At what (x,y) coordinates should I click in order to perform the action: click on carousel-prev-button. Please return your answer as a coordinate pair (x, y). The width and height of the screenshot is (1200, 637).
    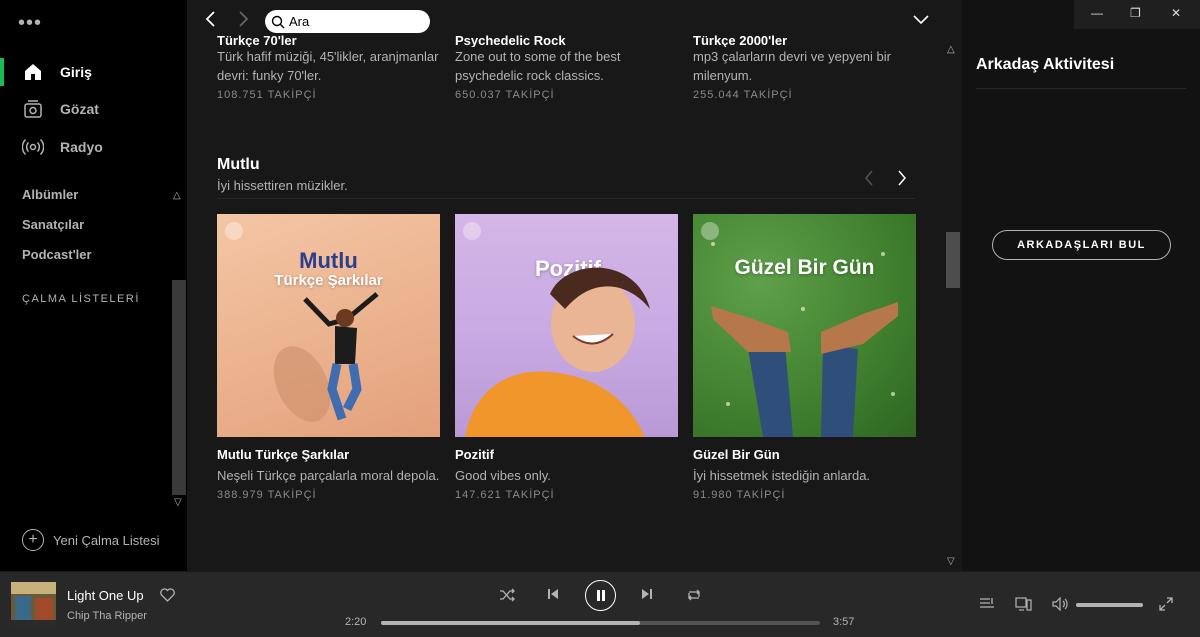
    Looking at the image, I should click on (869, 180).